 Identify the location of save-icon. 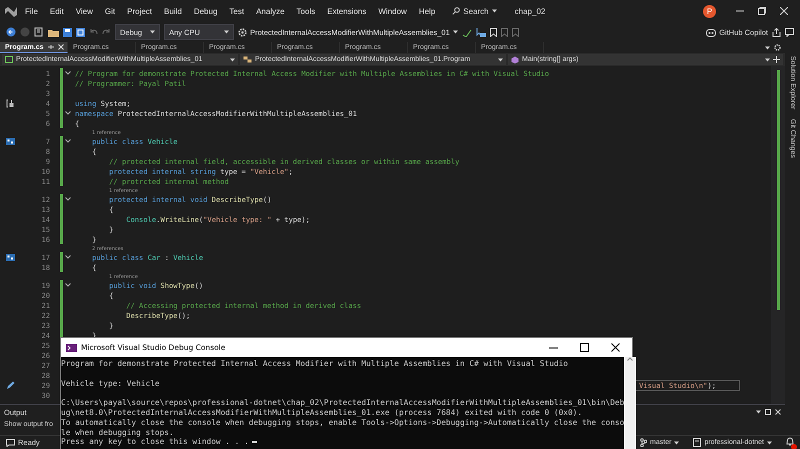
(67, 32).